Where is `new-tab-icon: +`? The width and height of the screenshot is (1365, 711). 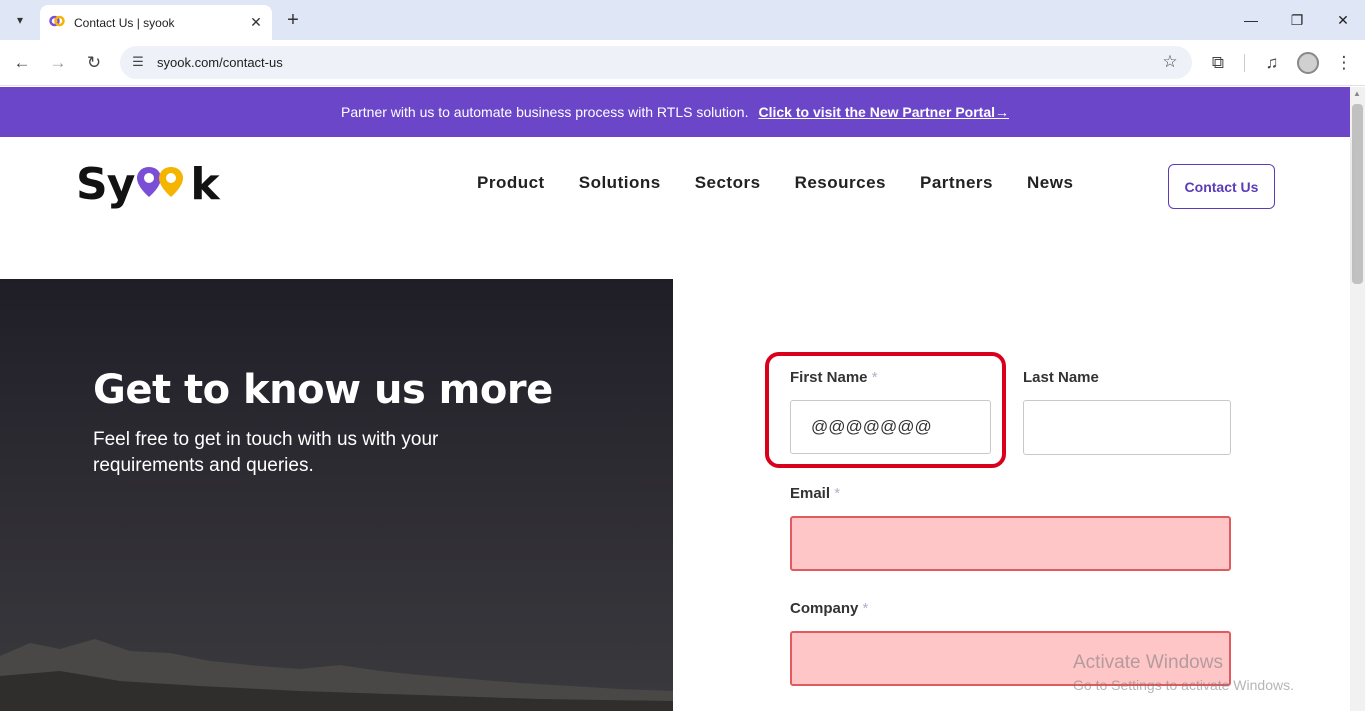
new-tab-icon: + is located at coordinates (293, 20).